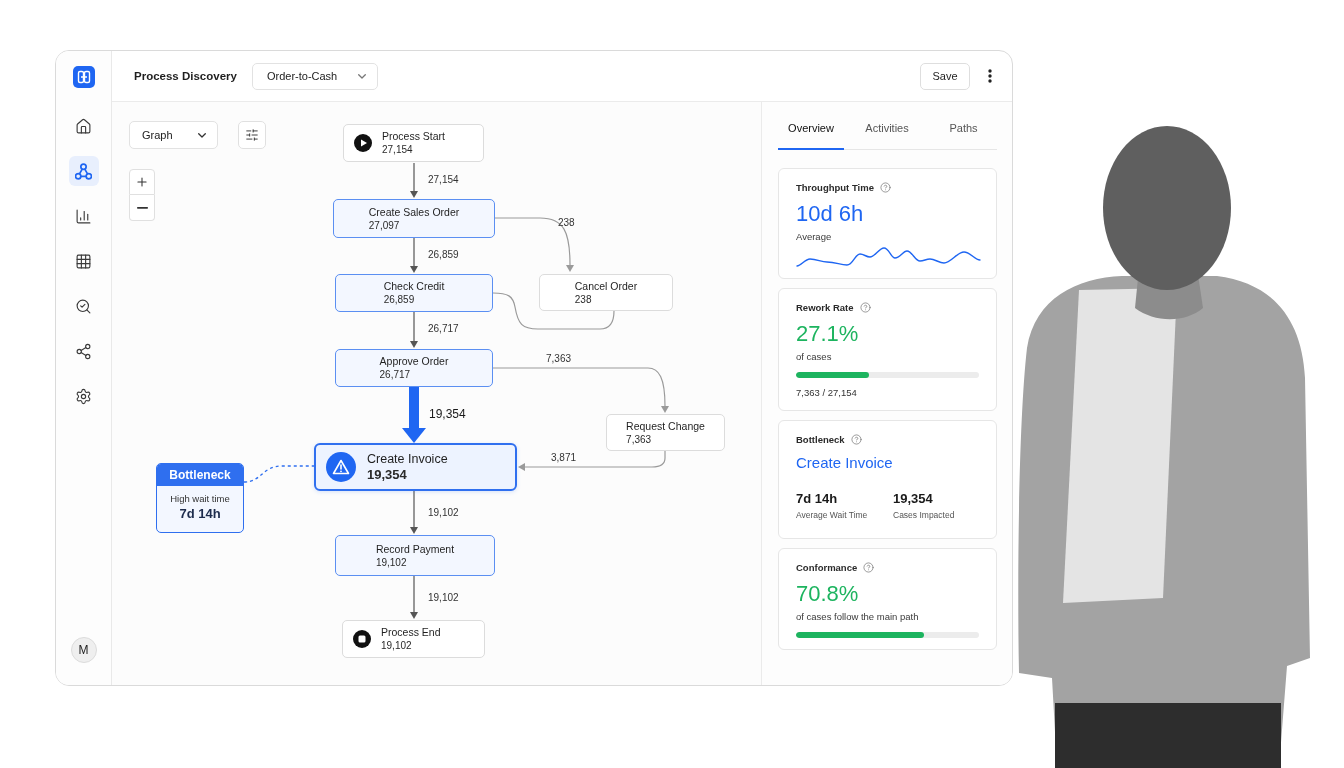  What do you see at coordinates (639, 439) in the screenshot?
I see `node-count: 7,363` at bounding box center [639, 439].